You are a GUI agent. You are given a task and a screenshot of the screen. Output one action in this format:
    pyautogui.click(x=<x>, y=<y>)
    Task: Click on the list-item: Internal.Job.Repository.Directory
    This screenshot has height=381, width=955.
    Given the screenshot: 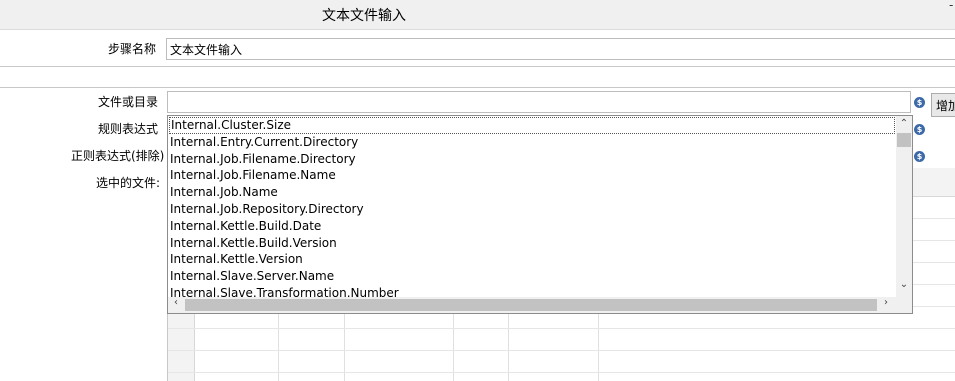 What is the action you would take?
    pyautogui.click(x=532, y=209)
    